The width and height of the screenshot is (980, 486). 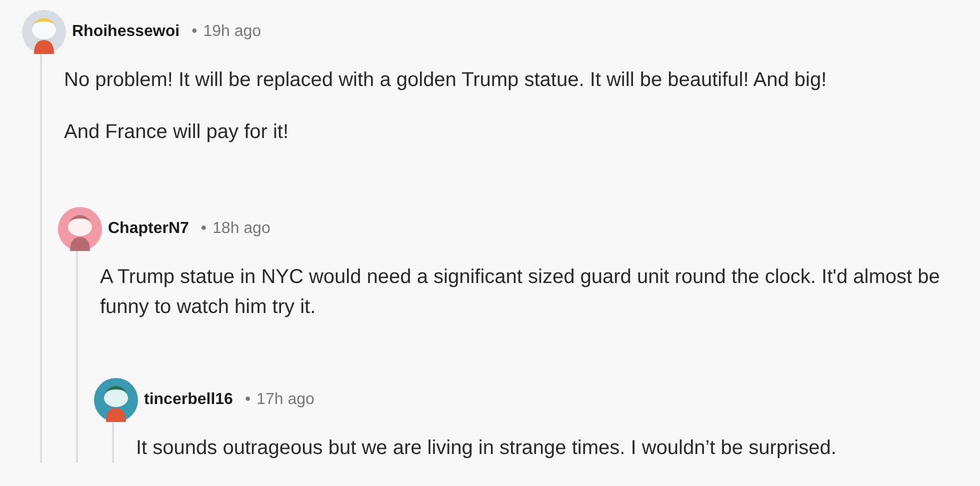 What do you see at coordinates (446, 80) in the screenshot?
I see `comment-text: No problem! It will be replaced with a golden Trump statue. It will be beautiful! And big!` at bounding box center [446, 80].